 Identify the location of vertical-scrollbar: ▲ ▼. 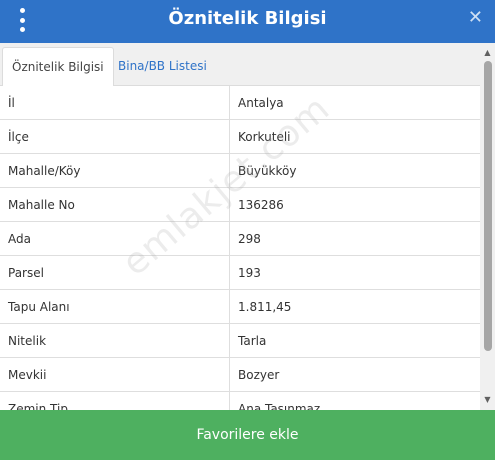
(487, 226).